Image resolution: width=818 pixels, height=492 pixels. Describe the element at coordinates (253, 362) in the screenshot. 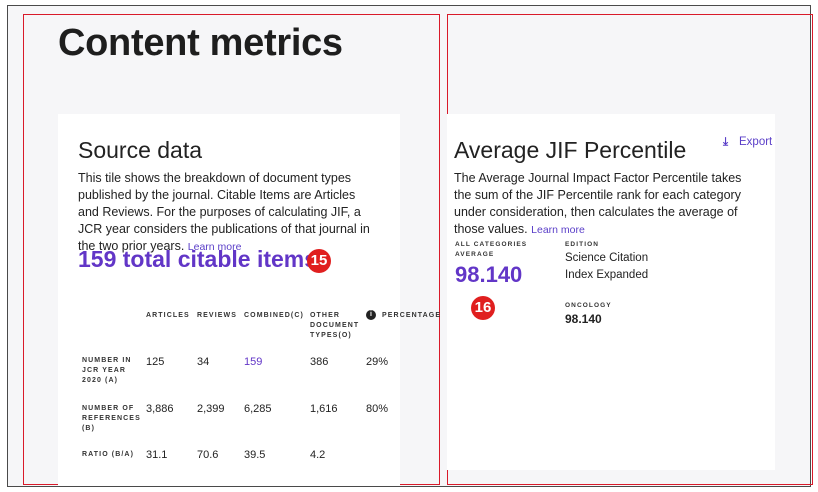

I see `cell-combined-link: 159` at that location.